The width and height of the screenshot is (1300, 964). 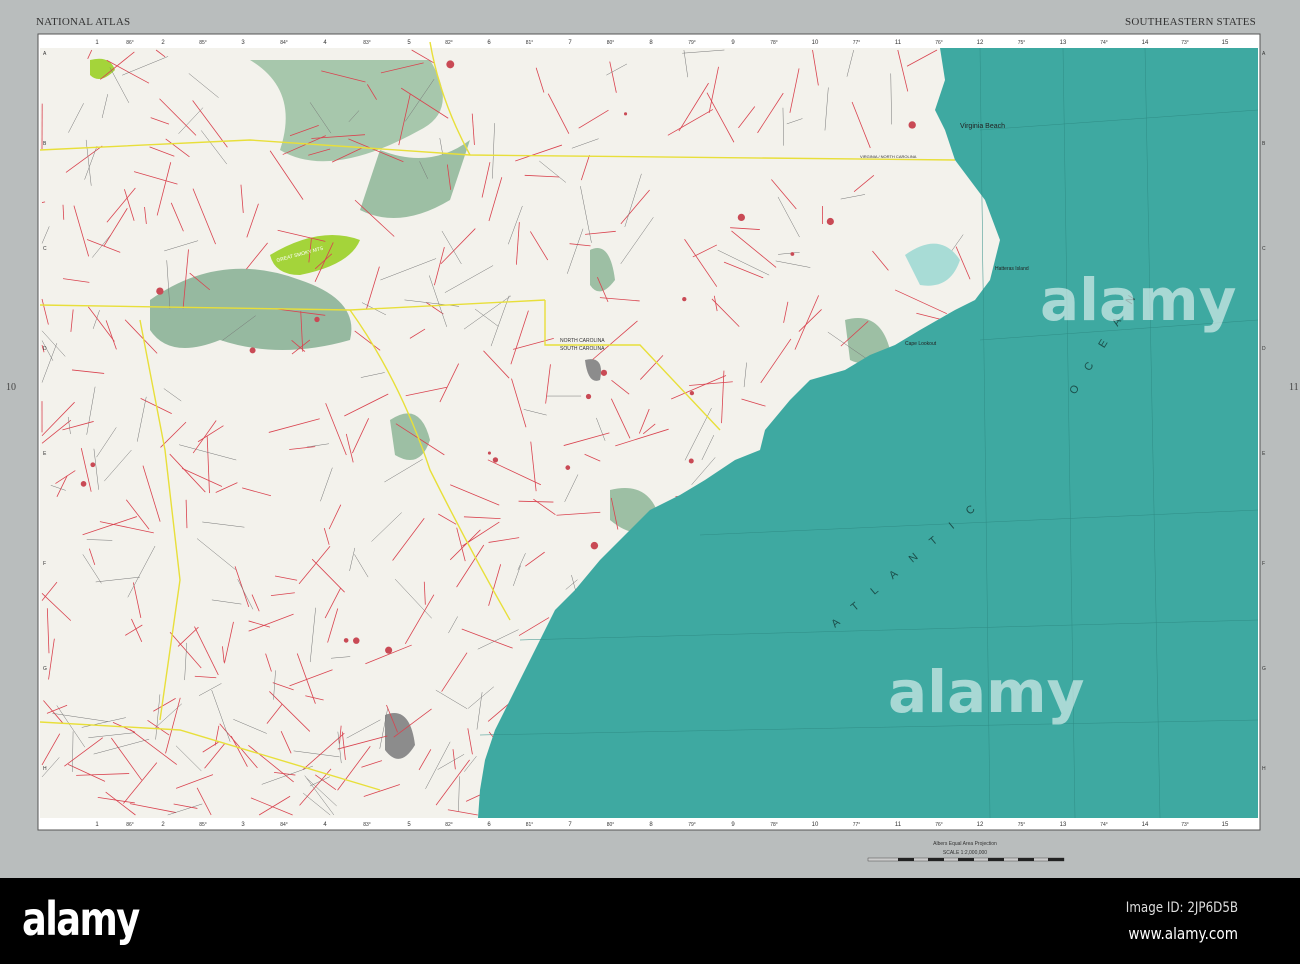 What do you see at coordinates (1181, 908) in the screenshot?
I see `image-id: Image ID: 2JP6D5B` at bounding box center [1181, 908].